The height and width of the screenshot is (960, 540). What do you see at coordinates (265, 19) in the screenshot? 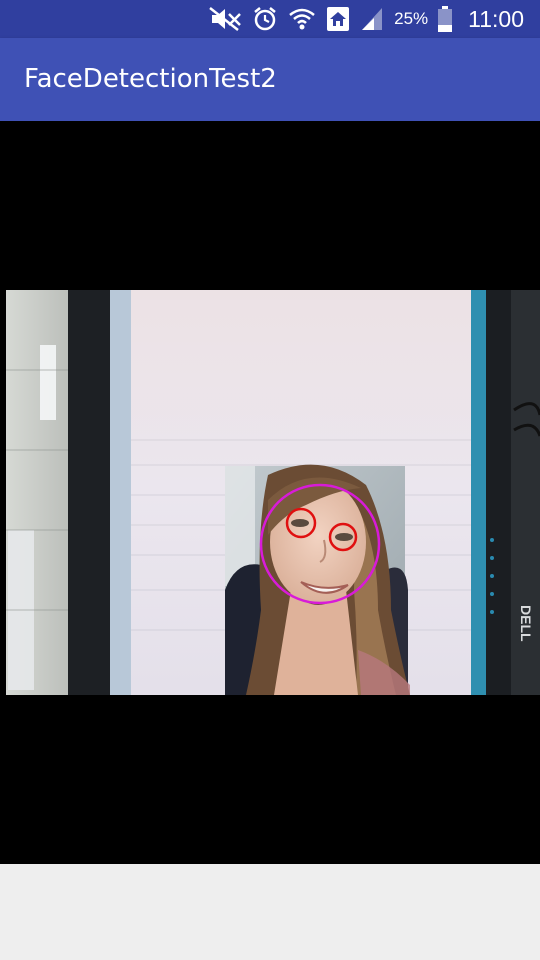
I see `alarm-icon` at bounding box center [265, 19].